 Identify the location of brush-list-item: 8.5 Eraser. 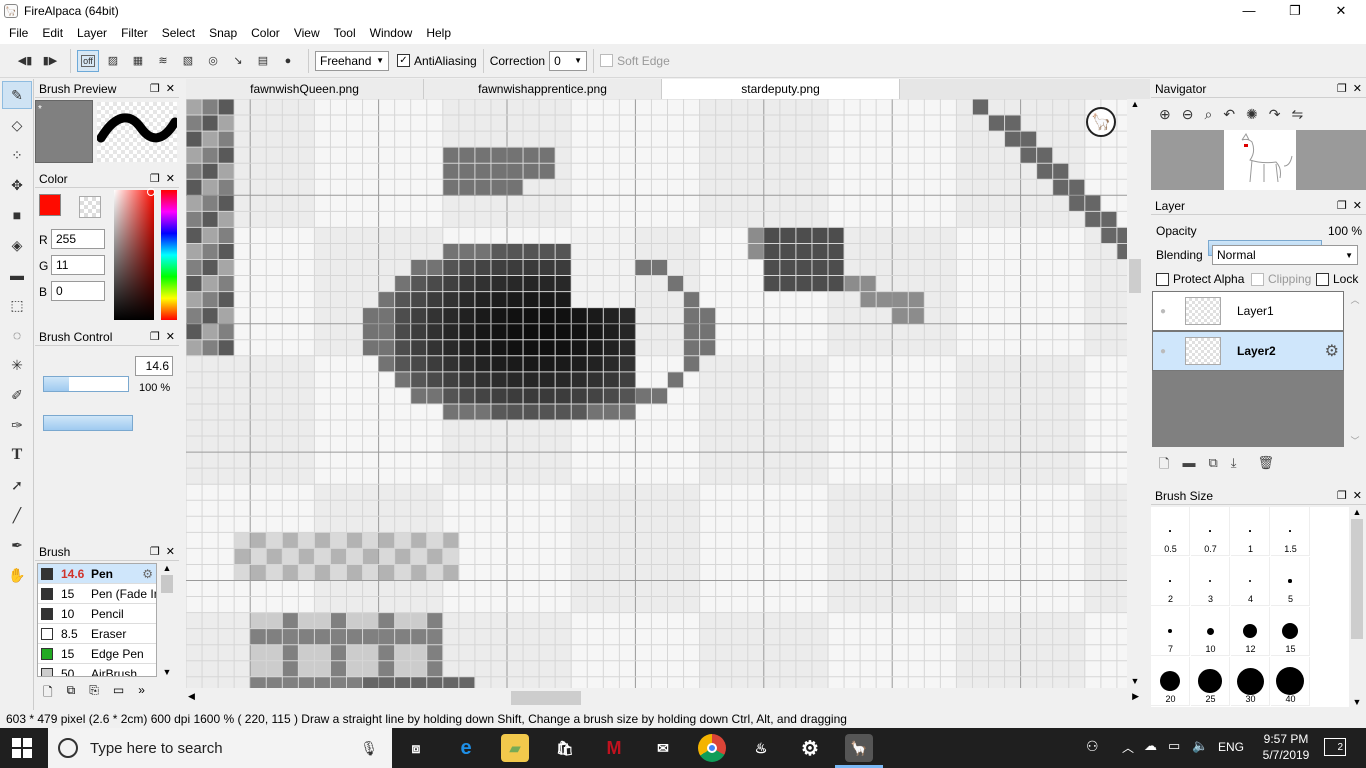
(97, 634).